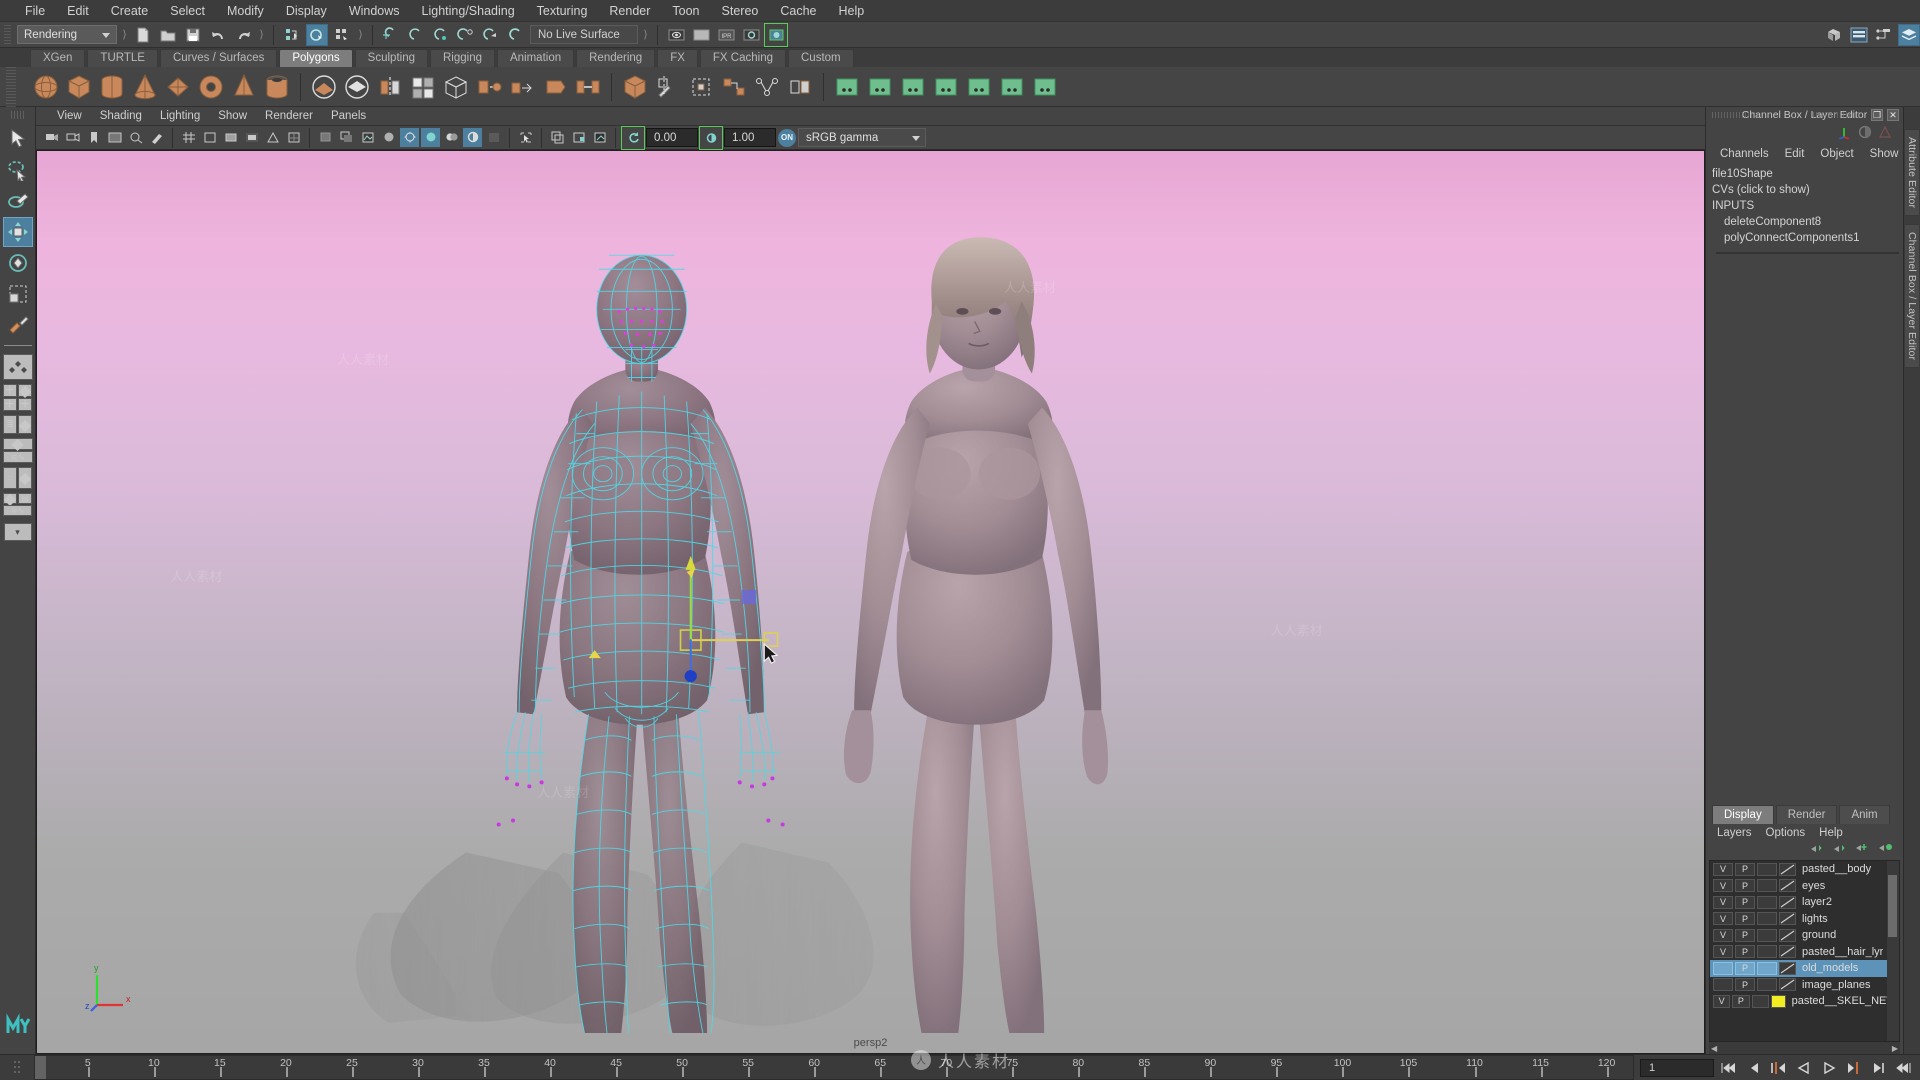  I want to click on quick-layout-four-button: + ◆ + +, so click(17, 397).